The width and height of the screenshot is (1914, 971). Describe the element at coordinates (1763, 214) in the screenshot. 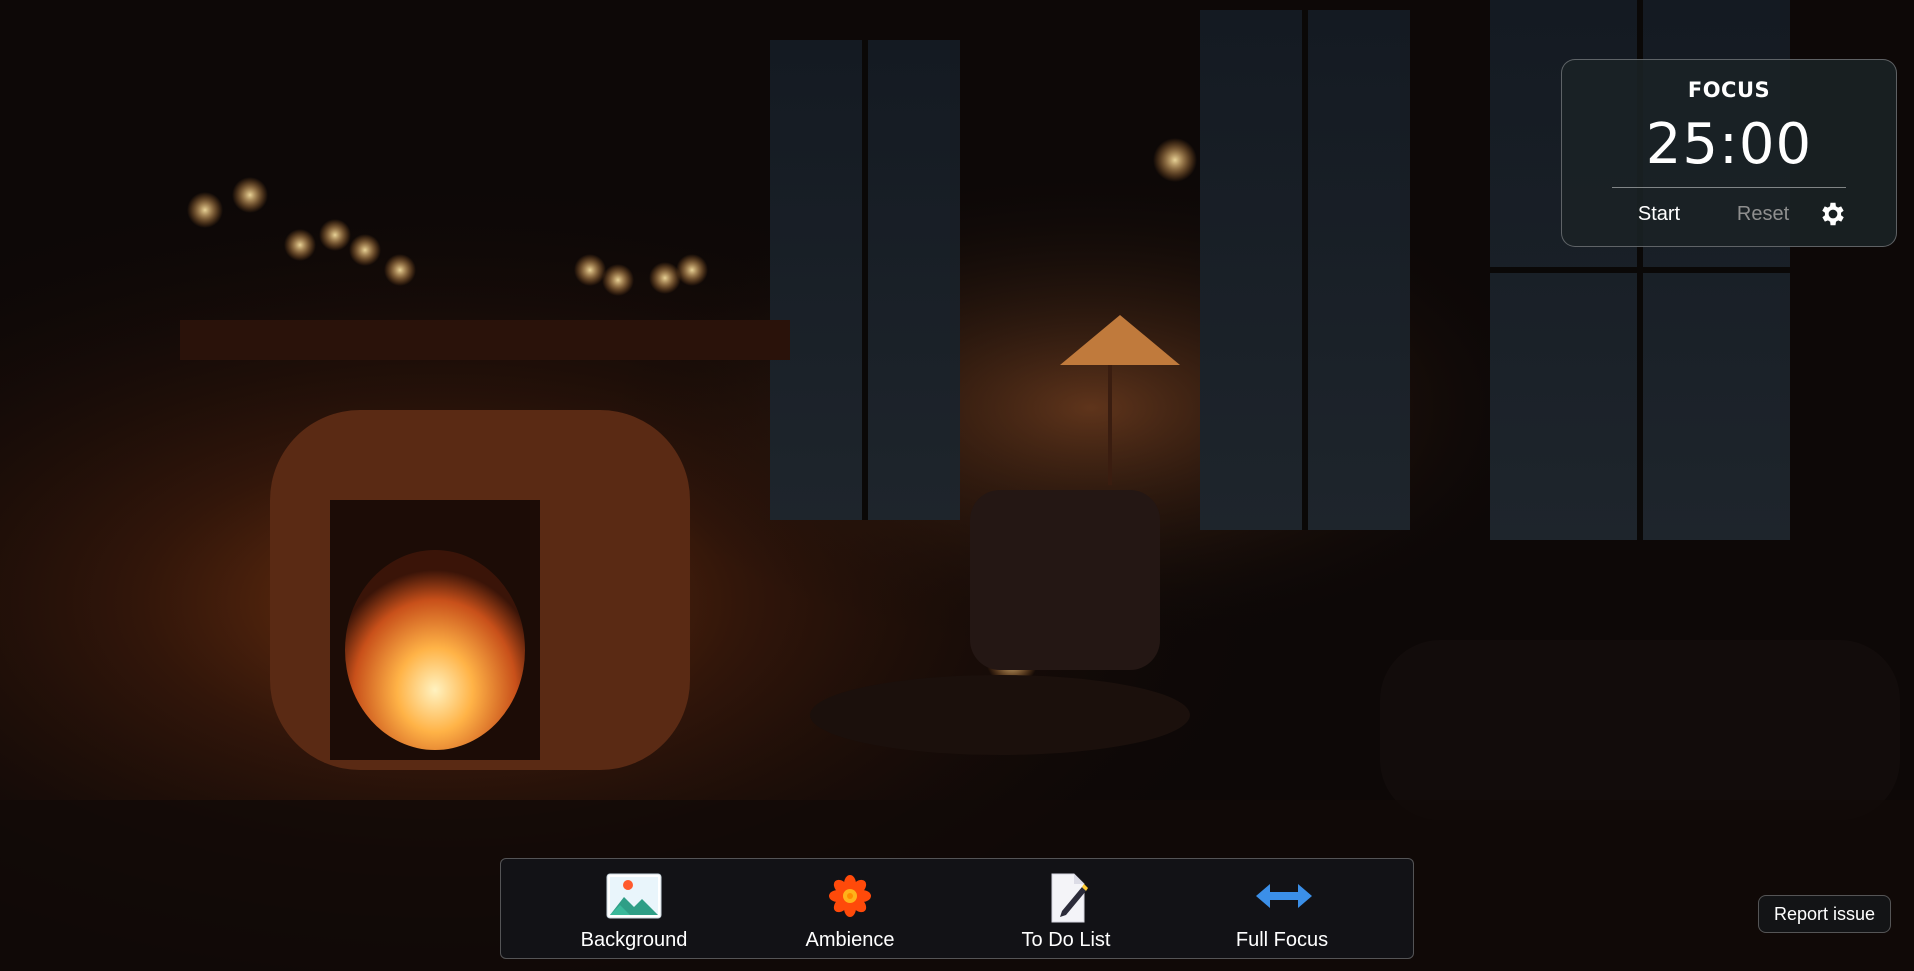

I see `reset-button: Reset` at that location.